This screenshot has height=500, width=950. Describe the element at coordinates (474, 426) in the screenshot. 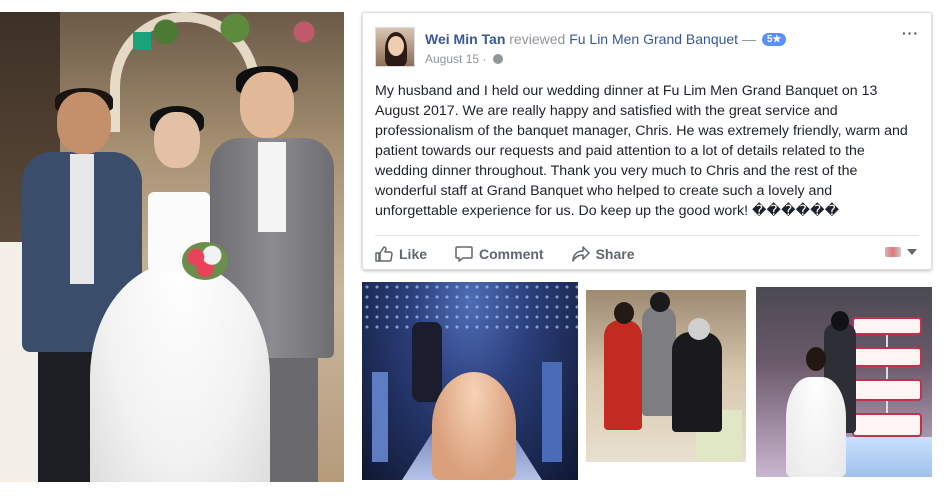

I see `bride-gown` at that location.